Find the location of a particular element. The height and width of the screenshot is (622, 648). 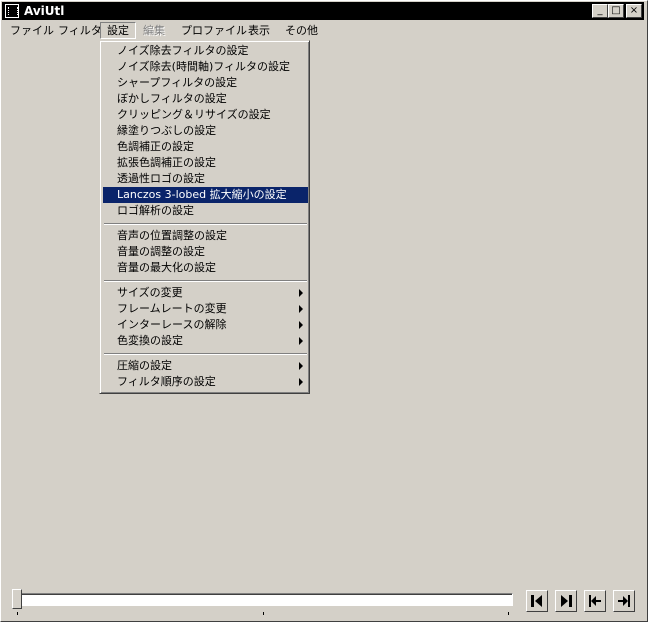

menu-item-label: 色調補正の設定 is located at coordinates (155, 146).